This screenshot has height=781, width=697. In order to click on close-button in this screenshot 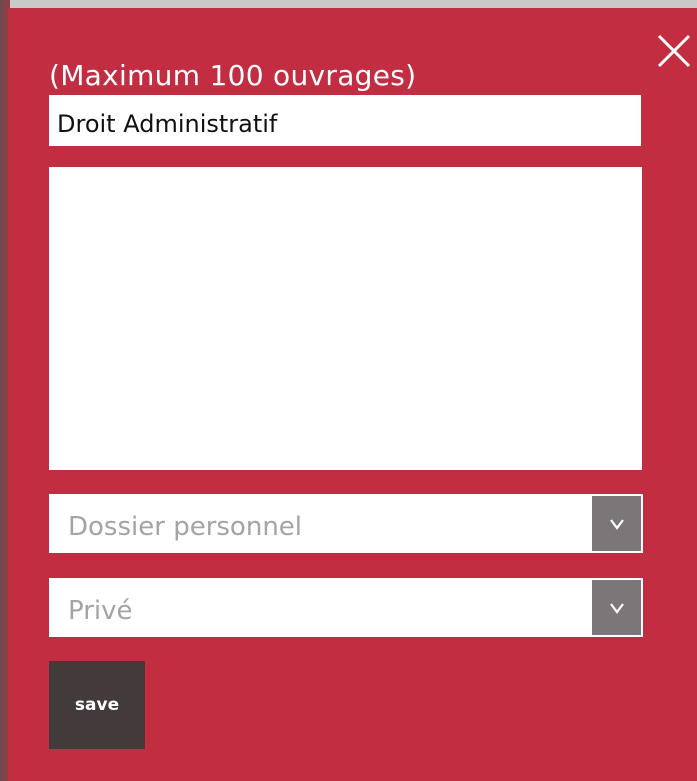, I will do `click(674, 51)`.